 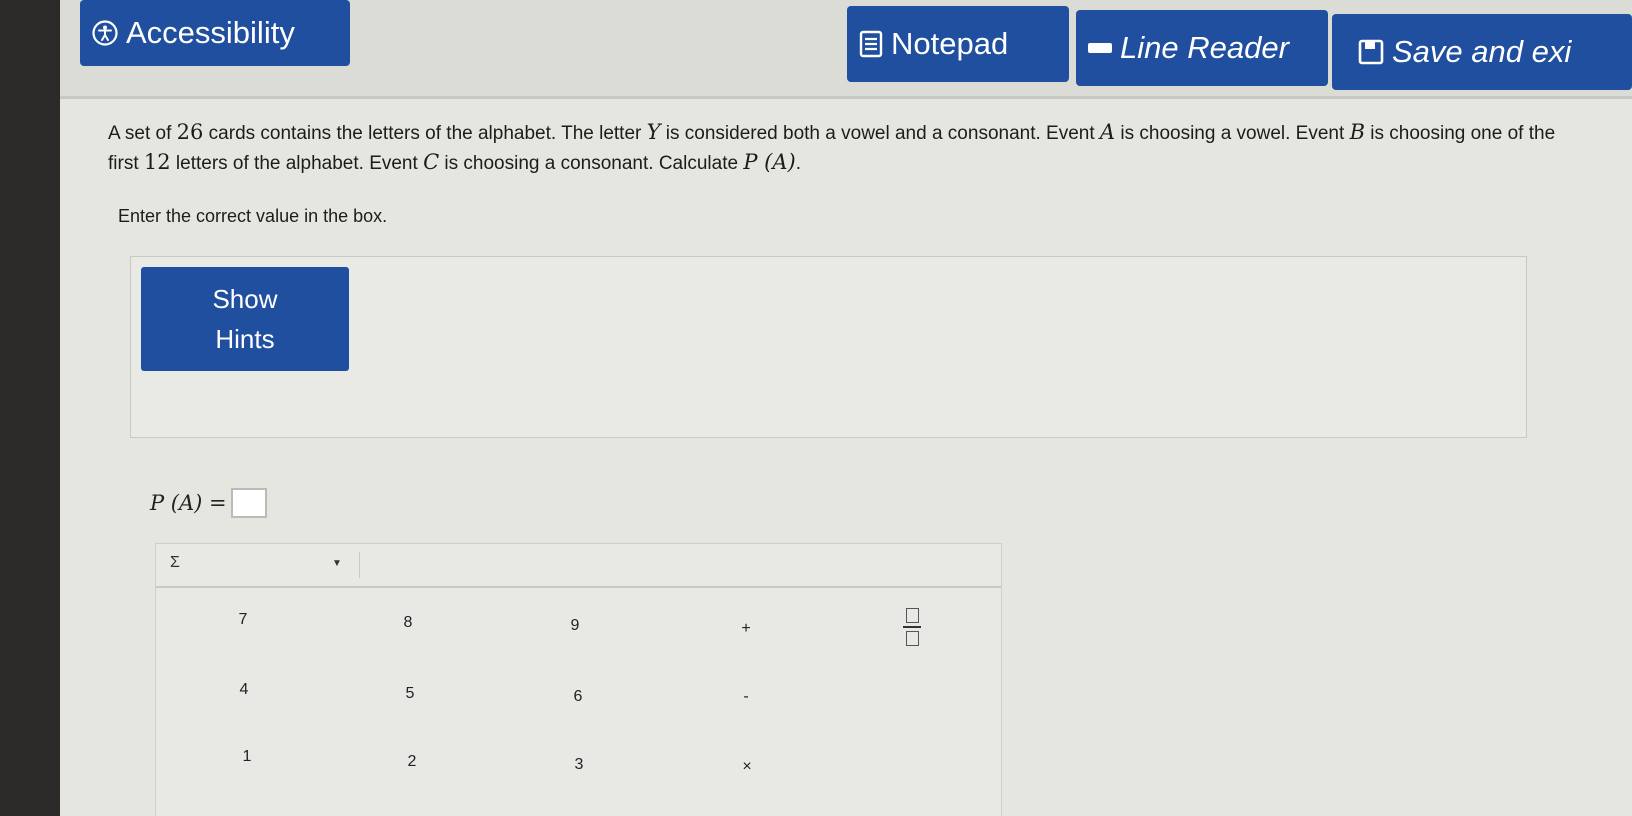 I want to click on save-icon, so click(x=1371, y=52).